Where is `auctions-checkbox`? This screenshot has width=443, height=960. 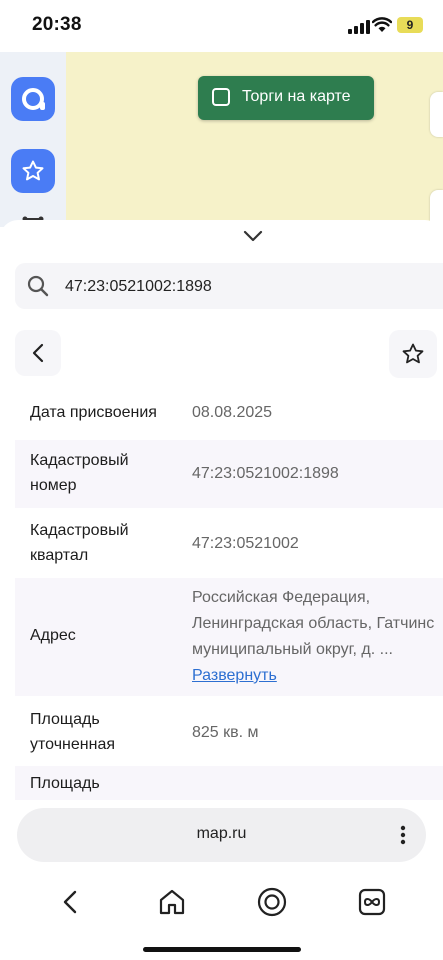 auctions-checkbox is located at coordinates (221, 97).